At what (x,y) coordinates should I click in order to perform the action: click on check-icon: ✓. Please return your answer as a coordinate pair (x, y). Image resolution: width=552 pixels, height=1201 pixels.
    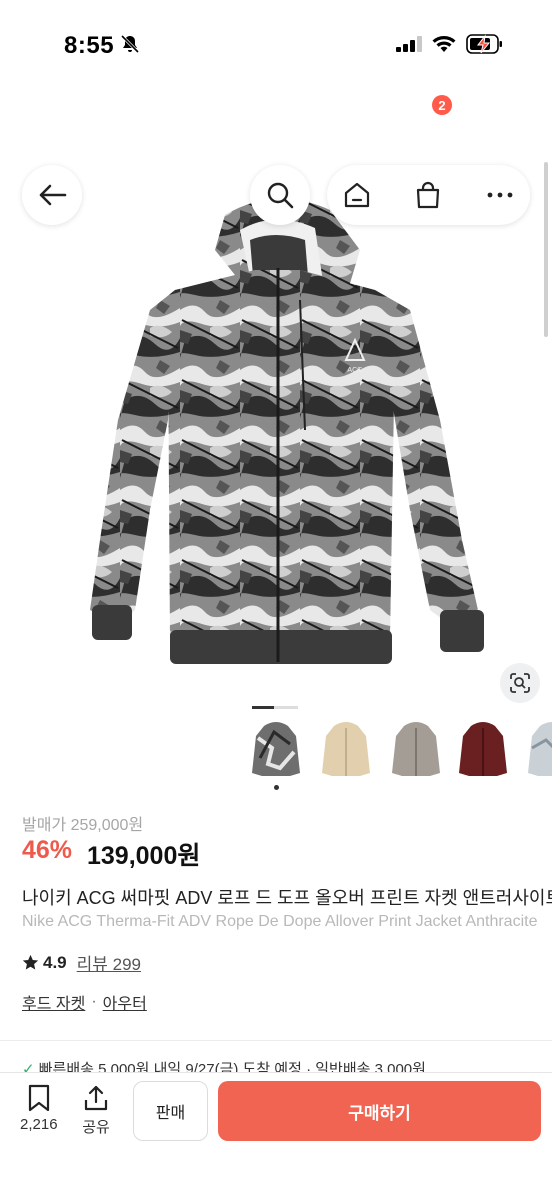
    Looking at the image, I should click on (28, 1066).